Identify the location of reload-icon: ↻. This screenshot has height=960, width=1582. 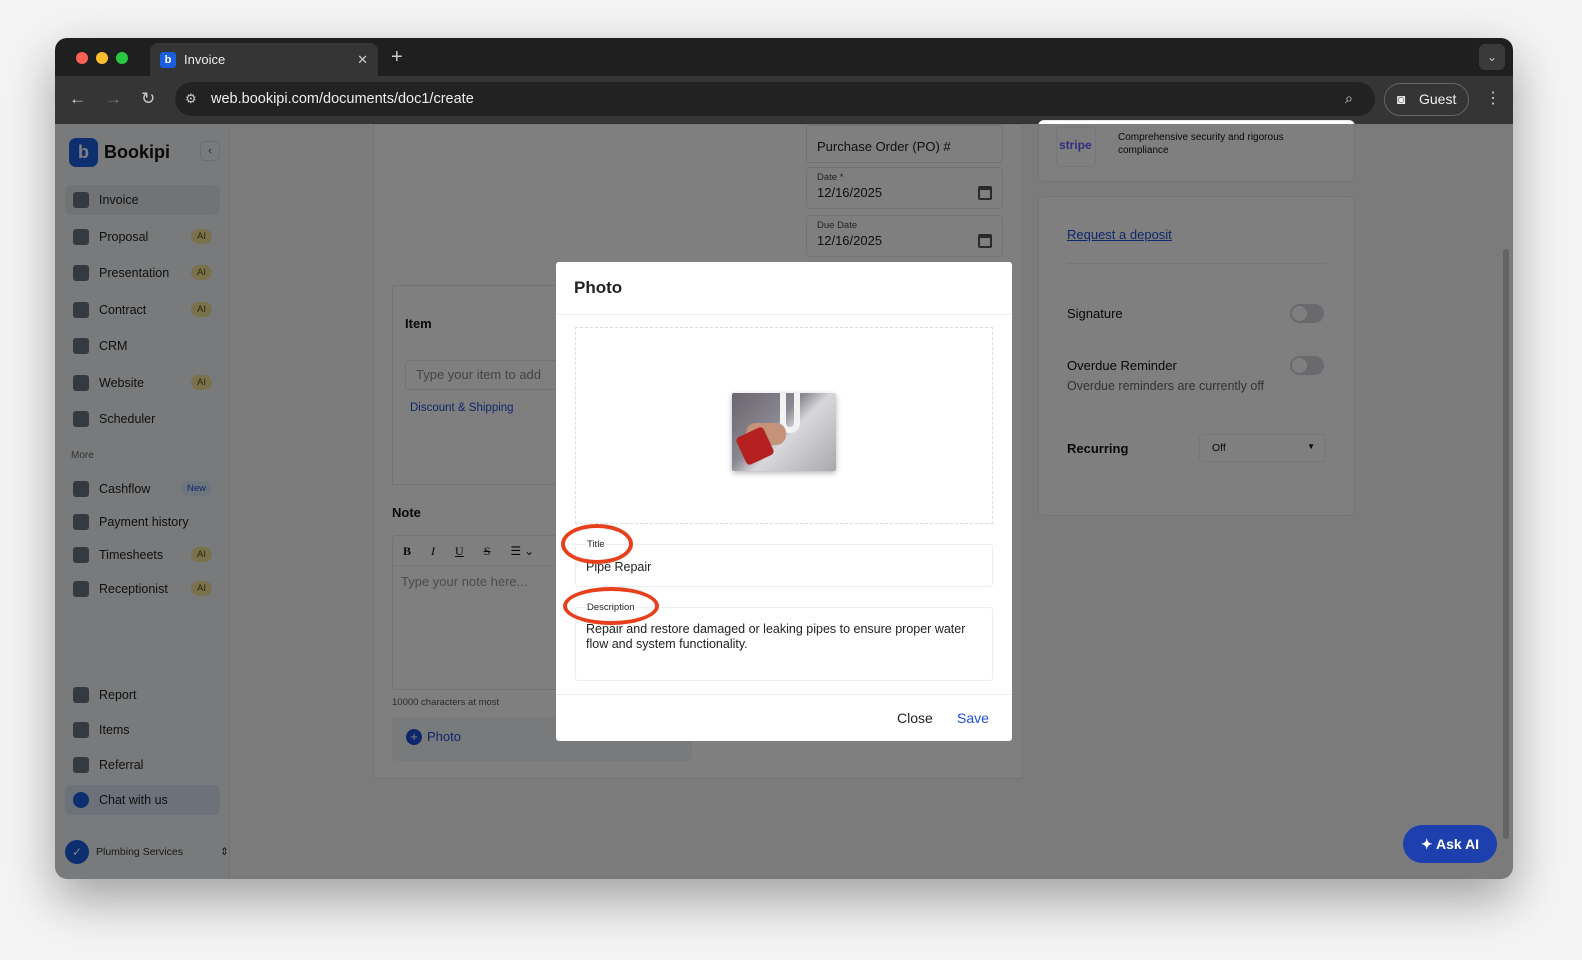
(148, 99).